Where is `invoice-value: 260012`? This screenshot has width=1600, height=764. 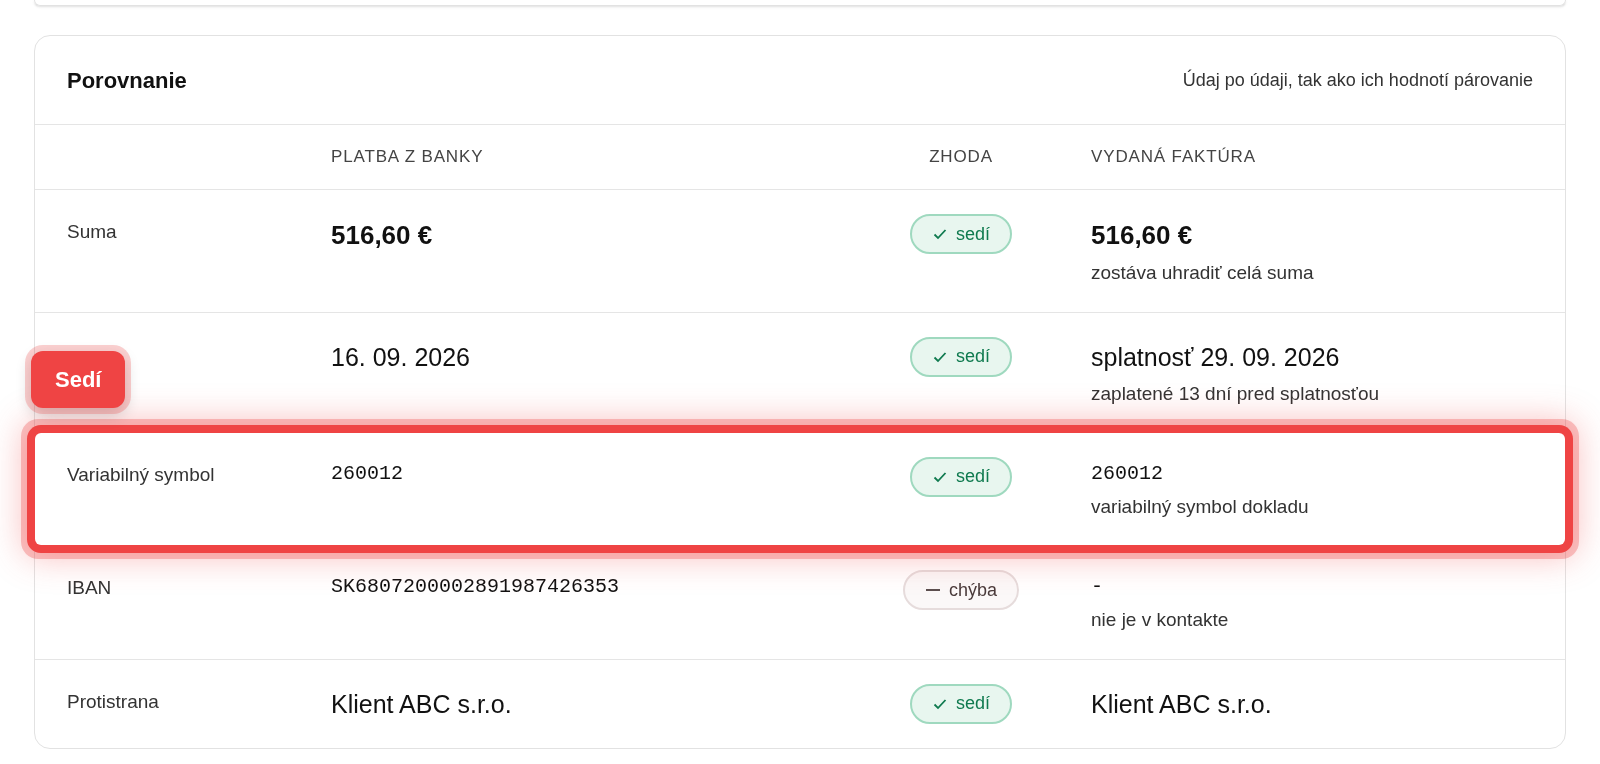 invoice-value: 260012 is located at coordinates (1127, 473).